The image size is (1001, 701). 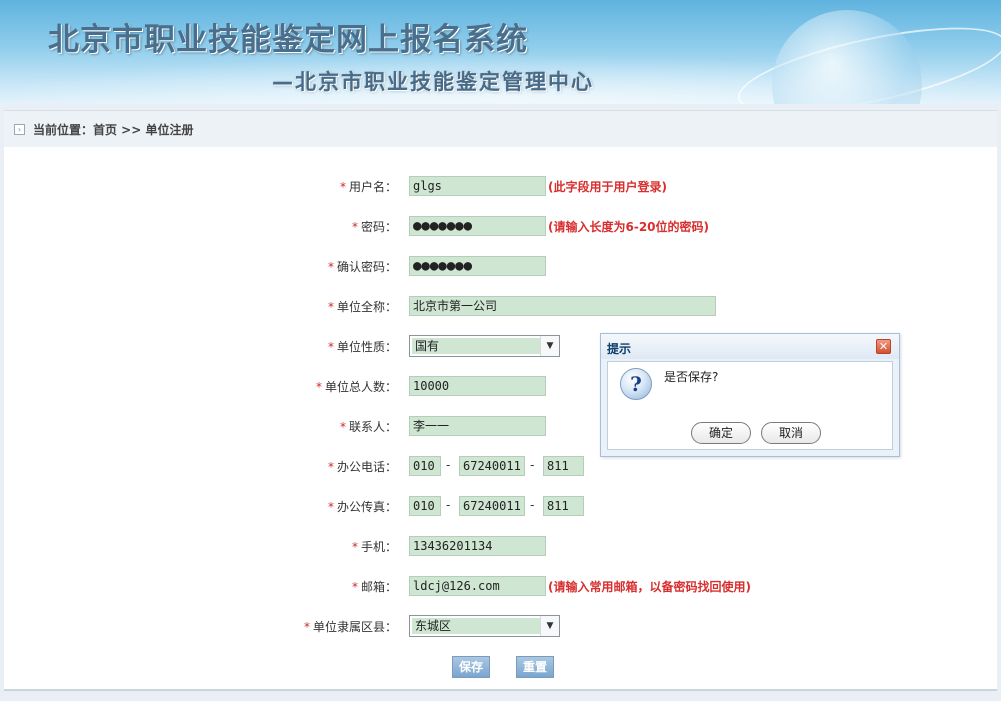 I want to click on headcount-label: * 单位总人数：, so click(x=356, y=386).